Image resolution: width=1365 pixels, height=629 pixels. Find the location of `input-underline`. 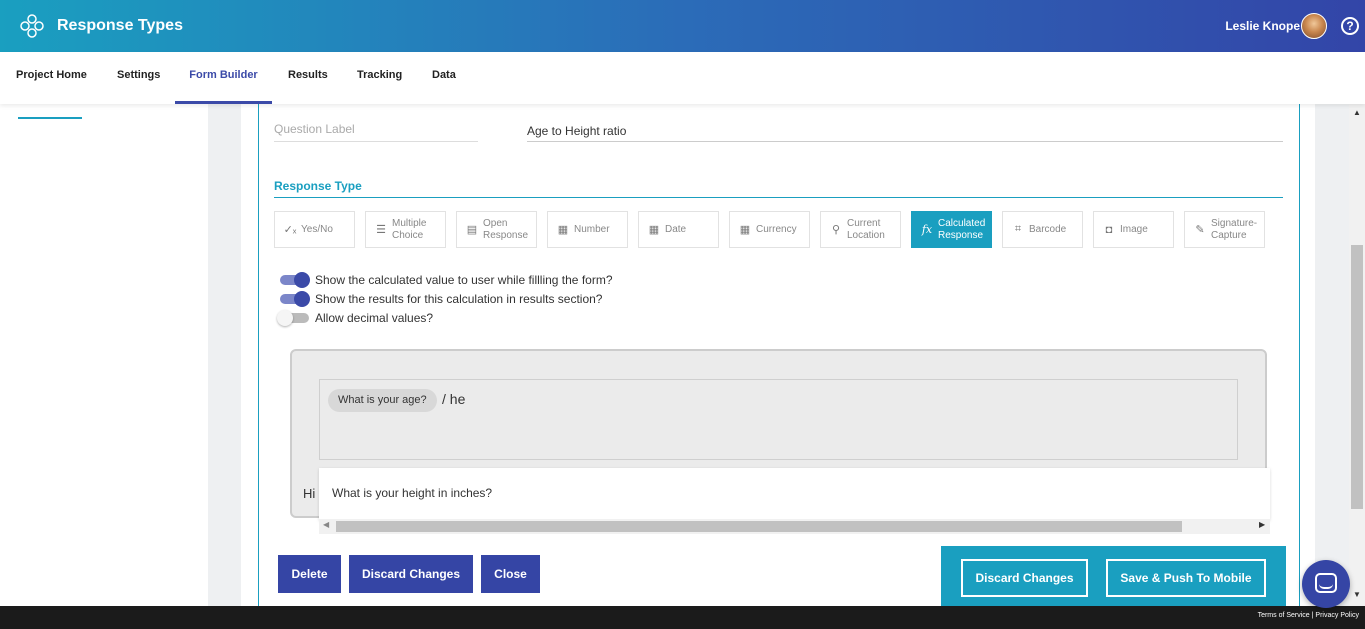

input-underline is located at coordinates (905, 141).